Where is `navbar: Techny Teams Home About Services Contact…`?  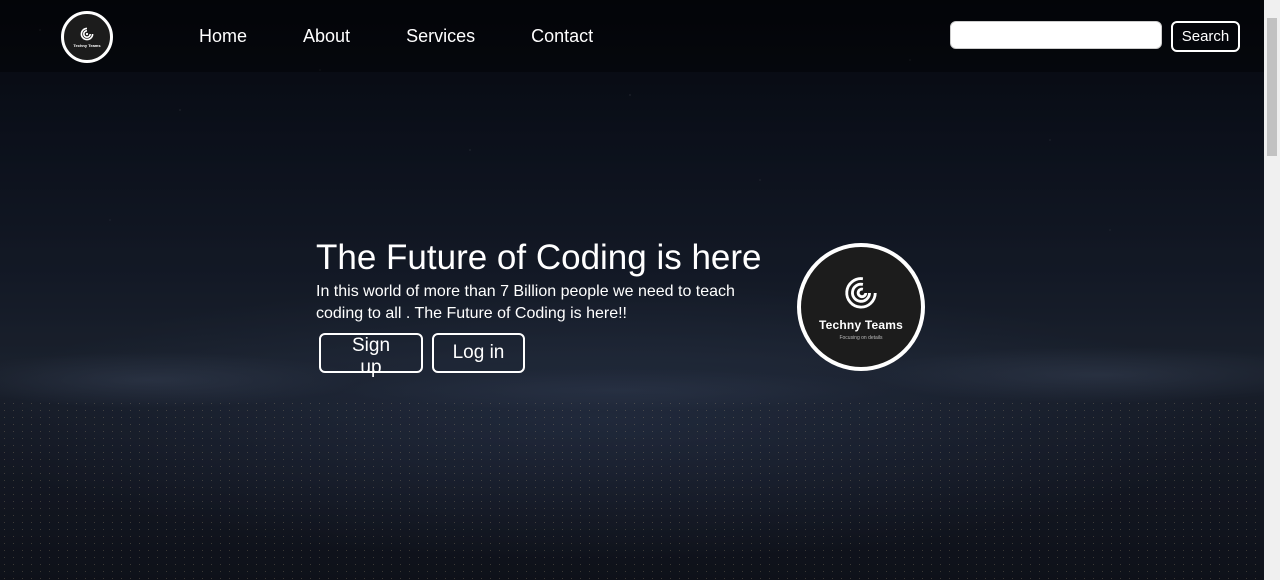 navbar: Techny Teams Home About Services Contact… is located at coordinates (632, 36).